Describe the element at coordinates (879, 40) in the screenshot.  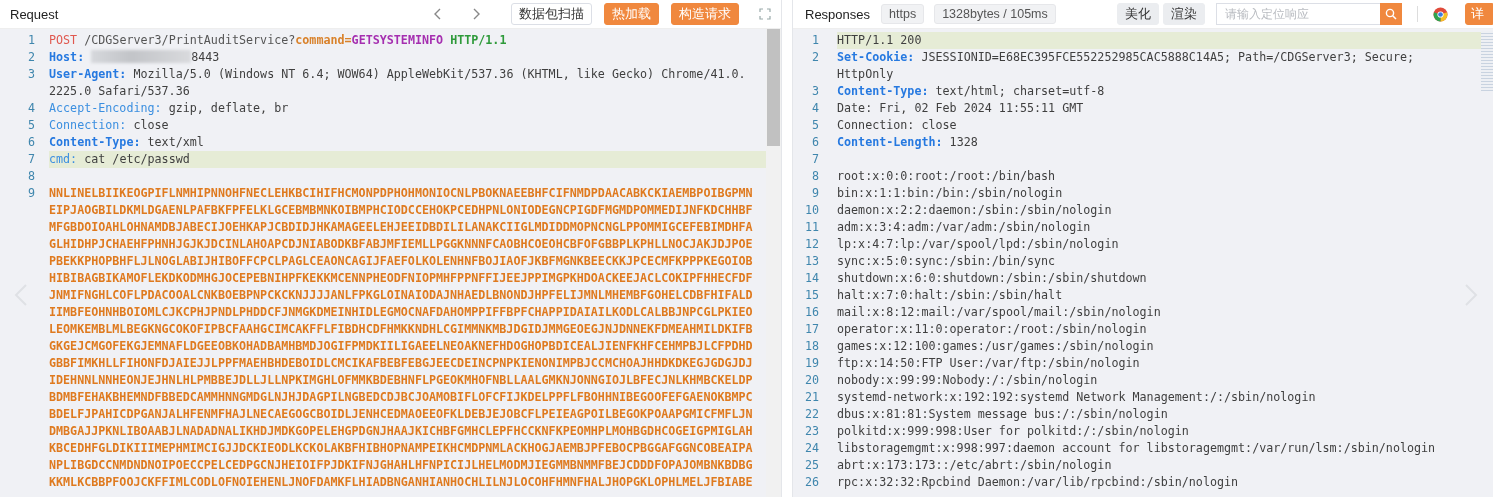
I see `code-text: HTTP/1.1 200` at that location.